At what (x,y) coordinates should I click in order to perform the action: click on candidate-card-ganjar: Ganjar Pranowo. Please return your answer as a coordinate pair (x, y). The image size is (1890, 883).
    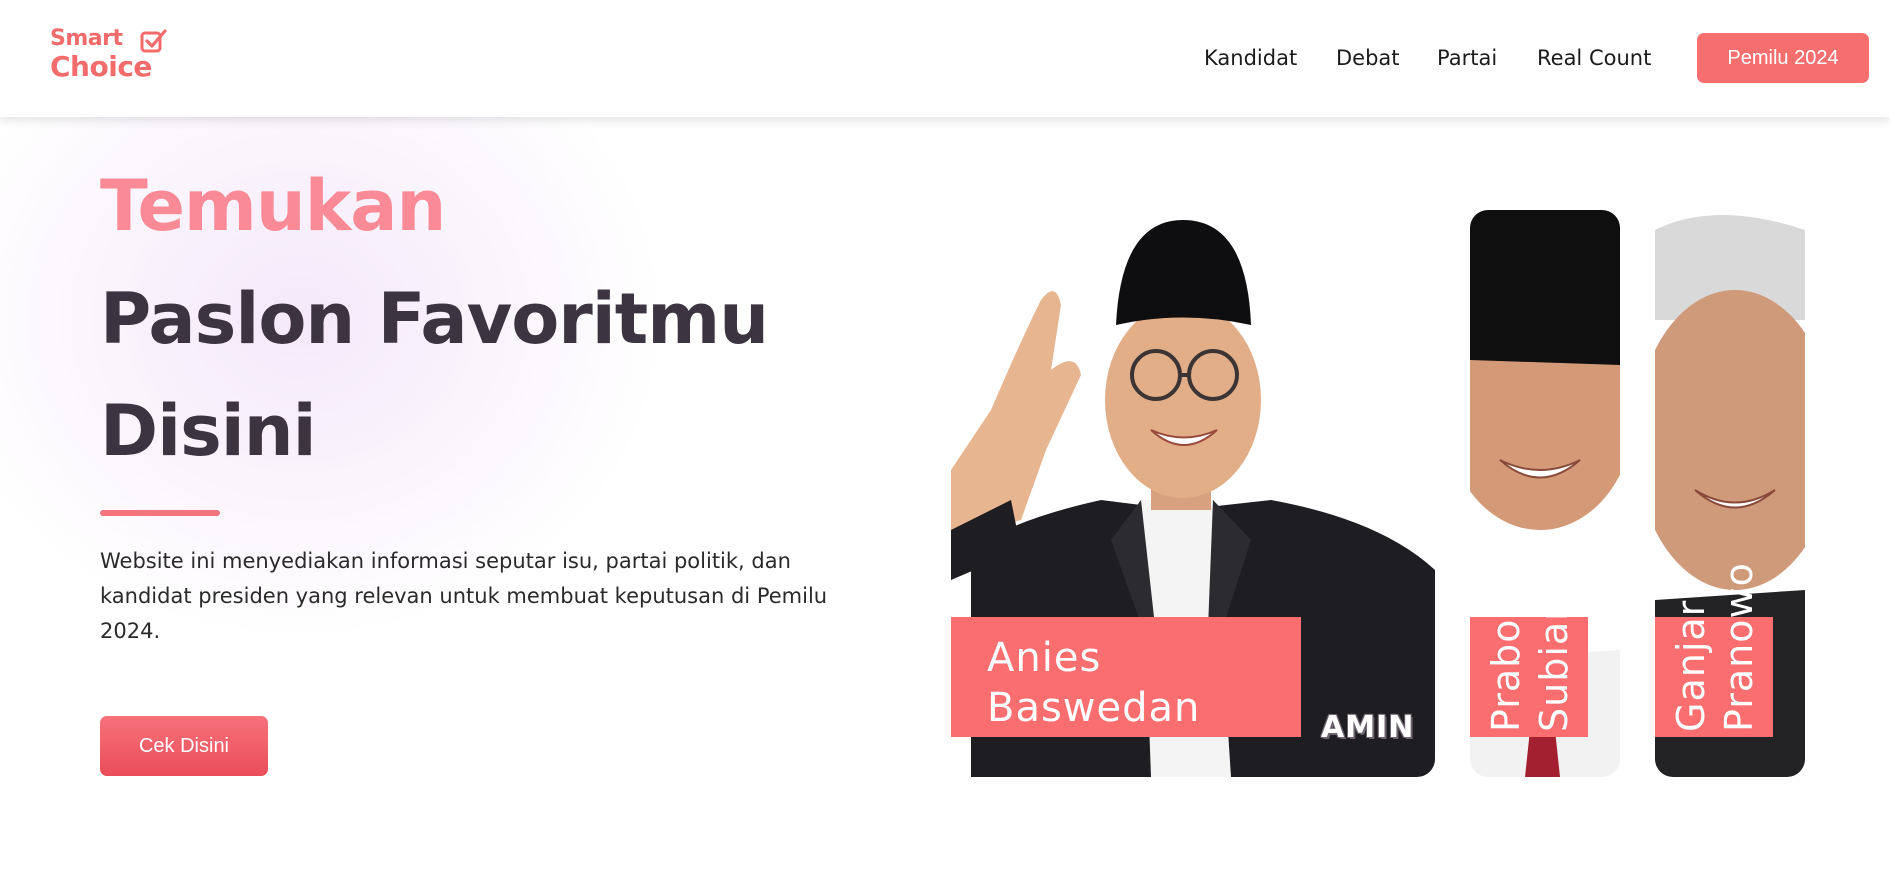
    Looking at the image, I should click on (1730, 493).